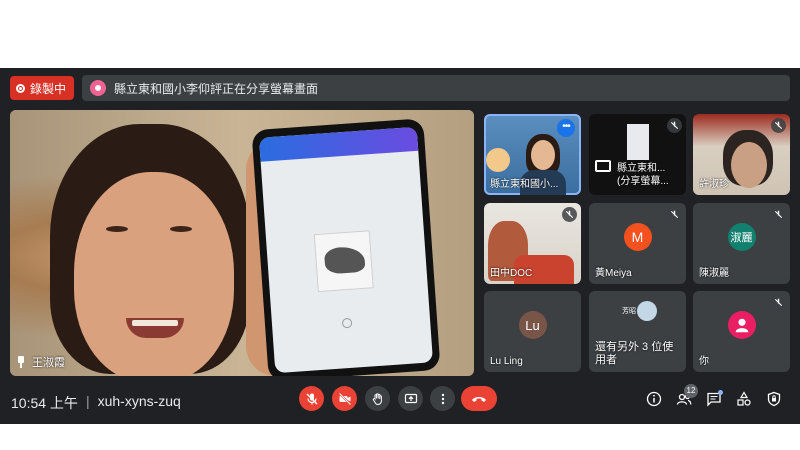 The width and height of the screenshot is (800, 450). I want to click on participant-tile: M 黃Meiya, so click(637, 243).